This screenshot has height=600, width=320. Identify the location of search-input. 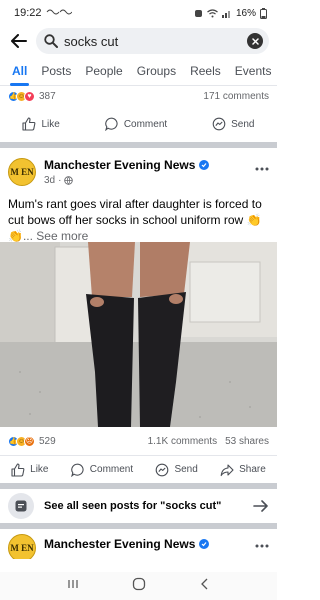
(152, 41).